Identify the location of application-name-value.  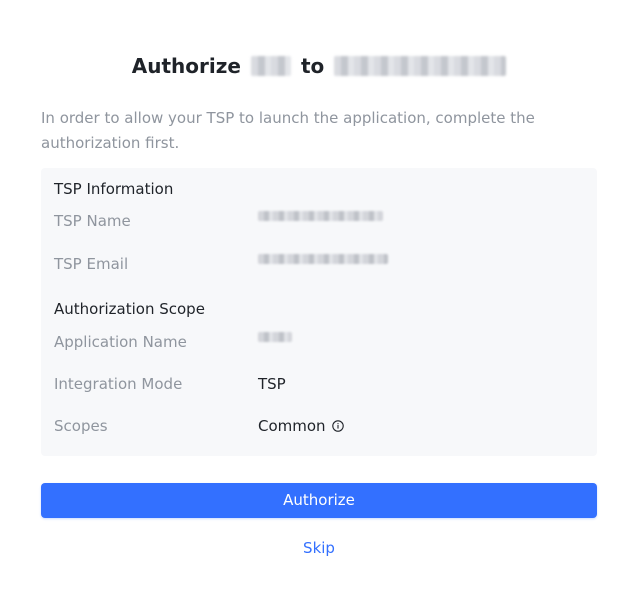
(275, 337).